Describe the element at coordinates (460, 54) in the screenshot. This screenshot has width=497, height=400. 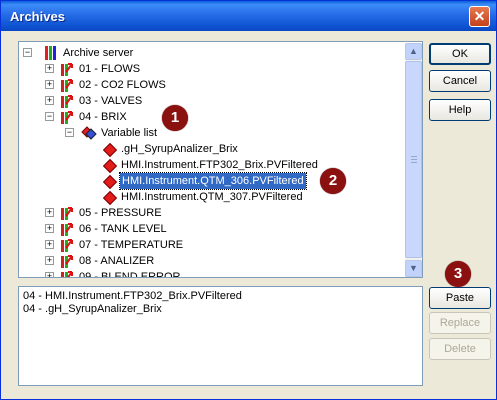
I see `ok-button: OK` at that location.